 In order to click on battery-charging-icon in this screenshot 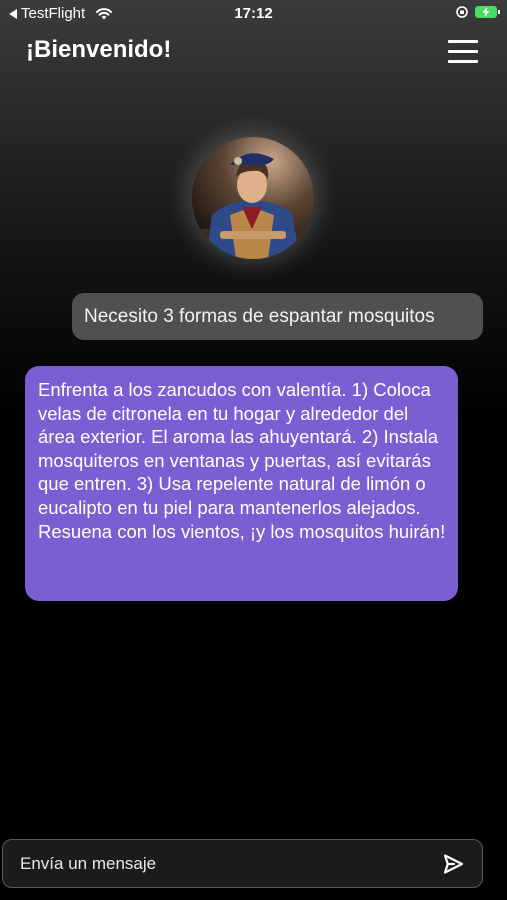, I will do `click(487, 12)`.